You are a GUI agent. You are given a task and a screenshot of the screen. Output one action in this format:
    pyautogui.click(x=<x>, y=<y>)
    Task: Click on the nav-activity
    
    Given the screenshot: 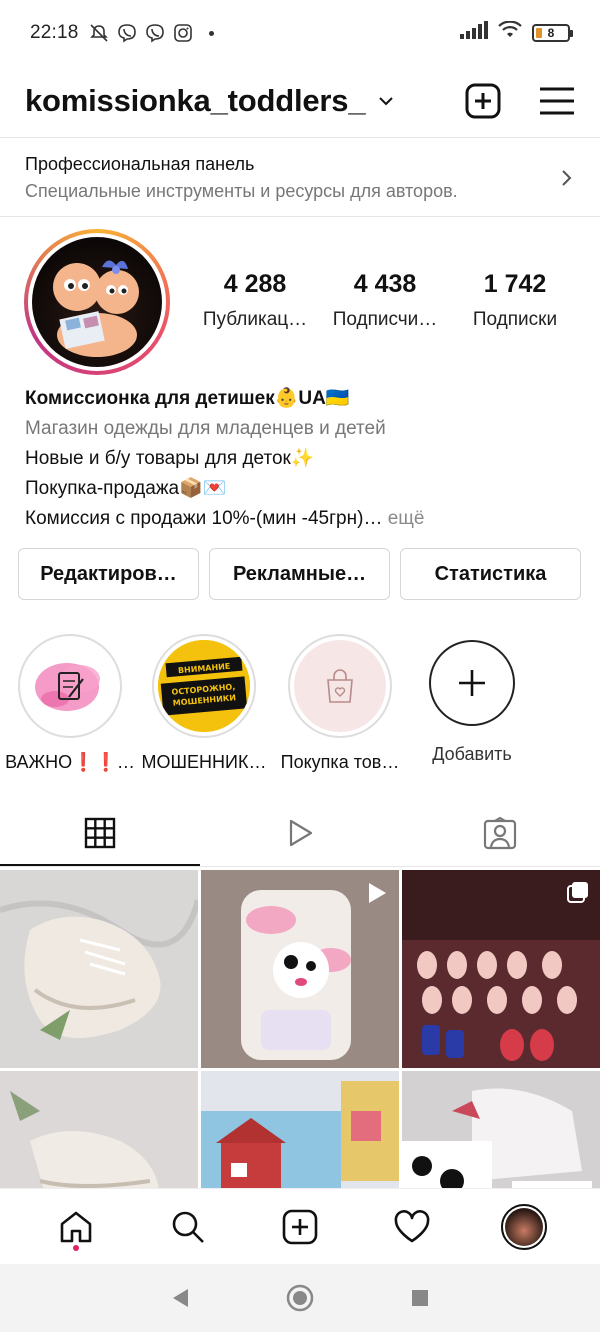 What is the action you would take?
    pyautogui.click(x=412, y=1227)
    